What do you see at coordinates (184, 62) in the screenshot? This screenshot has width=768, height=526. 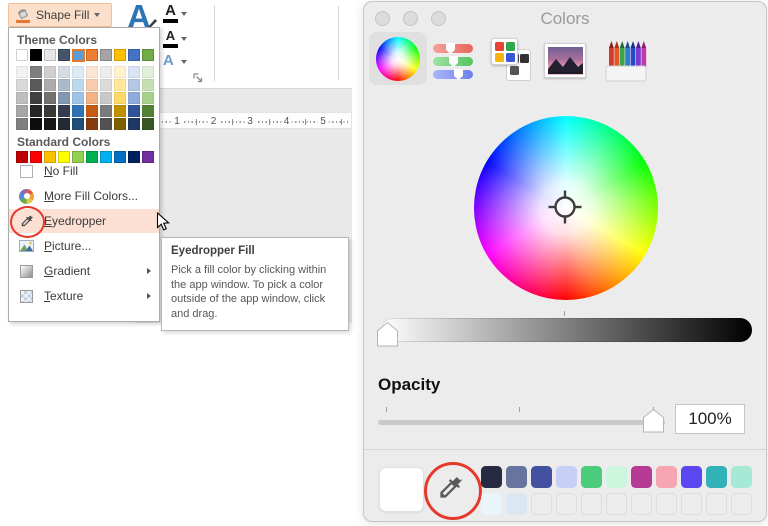 I see `text-effects-dropdown-icon` at bounding box center [184, 62].